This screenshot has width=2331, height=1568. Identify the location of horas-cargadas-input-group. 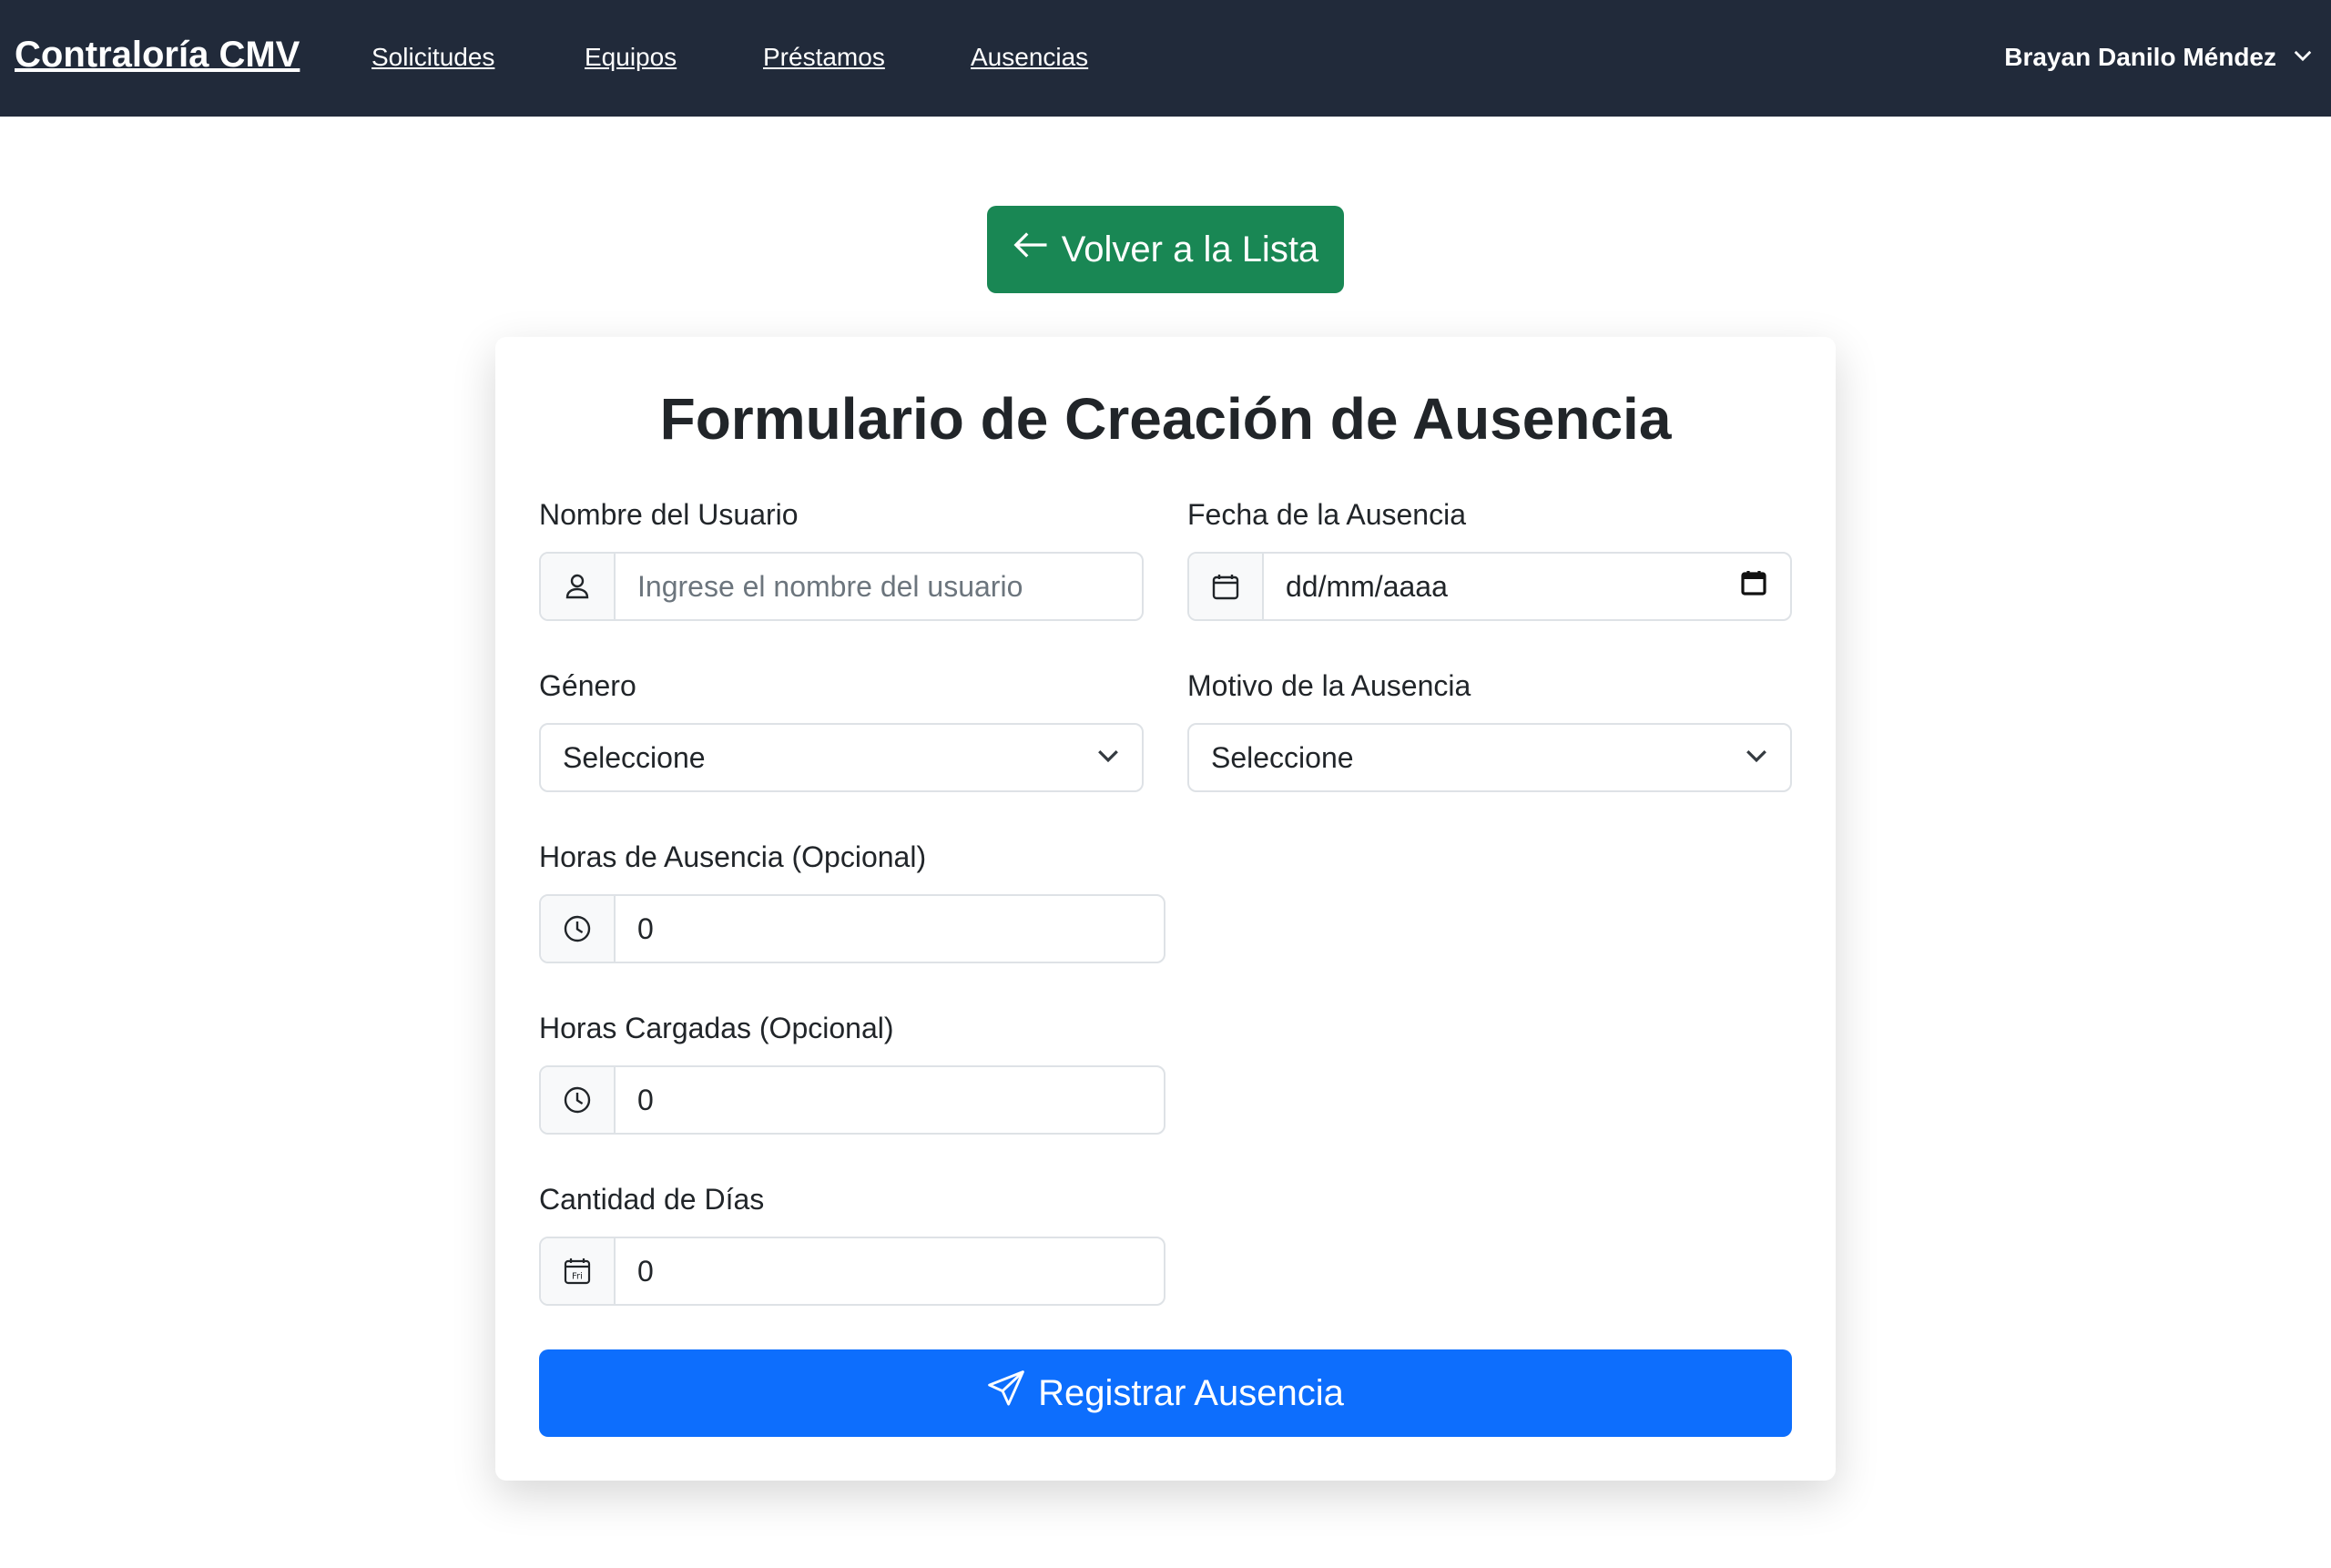
(852, 1100).